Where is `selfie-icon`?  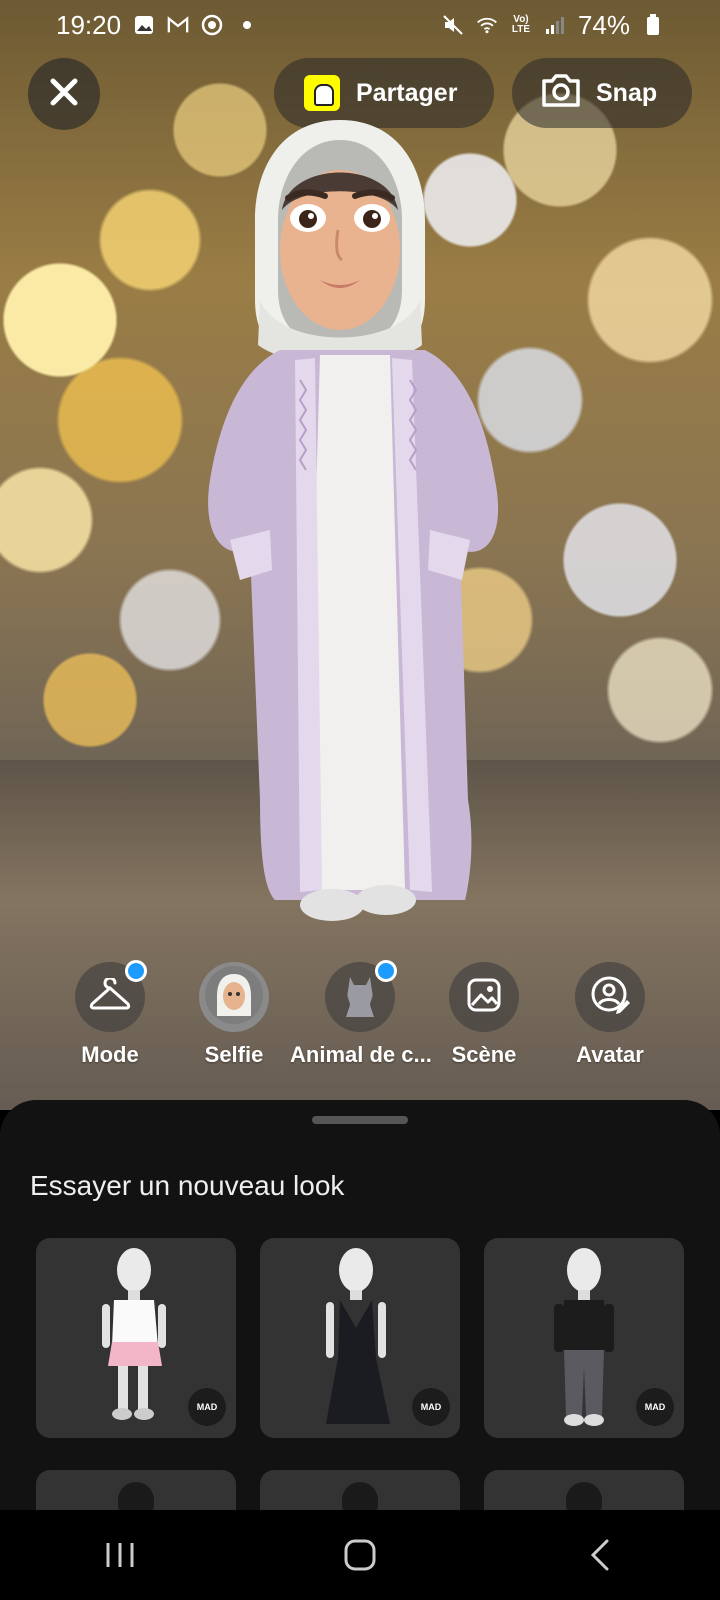
selfie-icon is located at coordinates (234, 997).